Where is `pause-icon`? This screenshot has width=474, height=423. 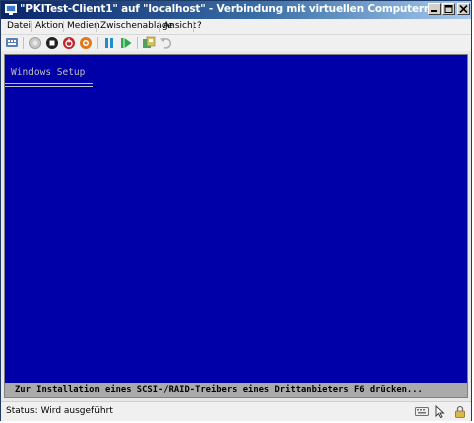
pause-icon is located at coordinates (109, 43).